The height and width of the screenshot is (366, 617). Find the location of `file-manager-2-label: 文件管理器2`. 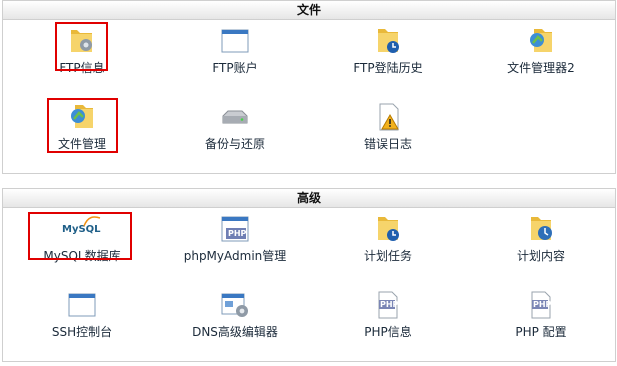

file-manager-2-label: 文件管理器2 is located at coordinates (541, 68).